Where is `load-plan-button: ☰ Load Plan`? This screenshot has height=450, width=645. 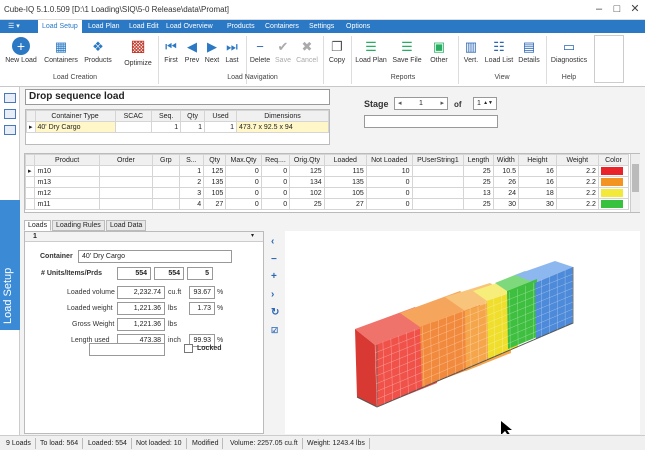 load-plan-button: ☰ Load Plan is located at coordinates (371, 51).